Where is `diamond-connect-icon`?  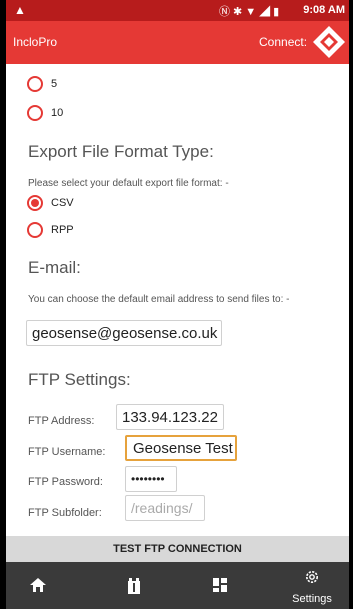 diamond-connect-icon is located at coordinates (329, 42).